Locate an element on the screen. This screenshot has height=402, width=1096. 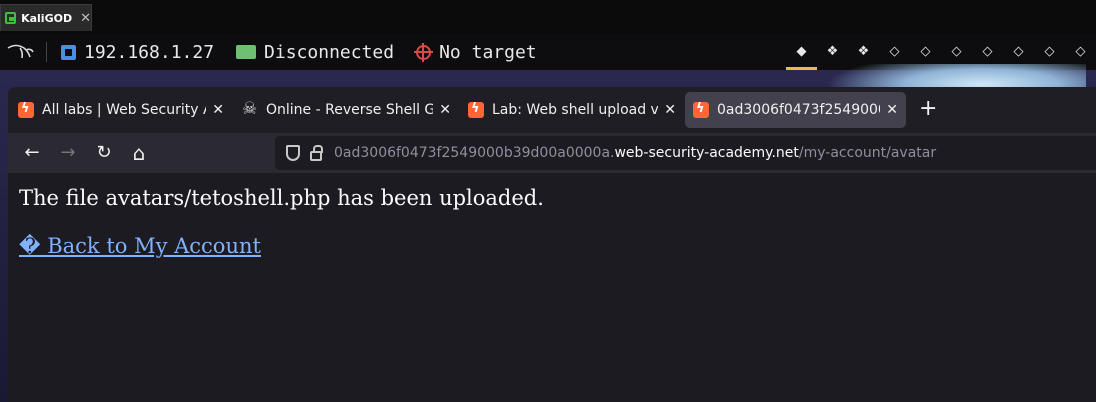
lock-icon is located at coordinates (316, 152).